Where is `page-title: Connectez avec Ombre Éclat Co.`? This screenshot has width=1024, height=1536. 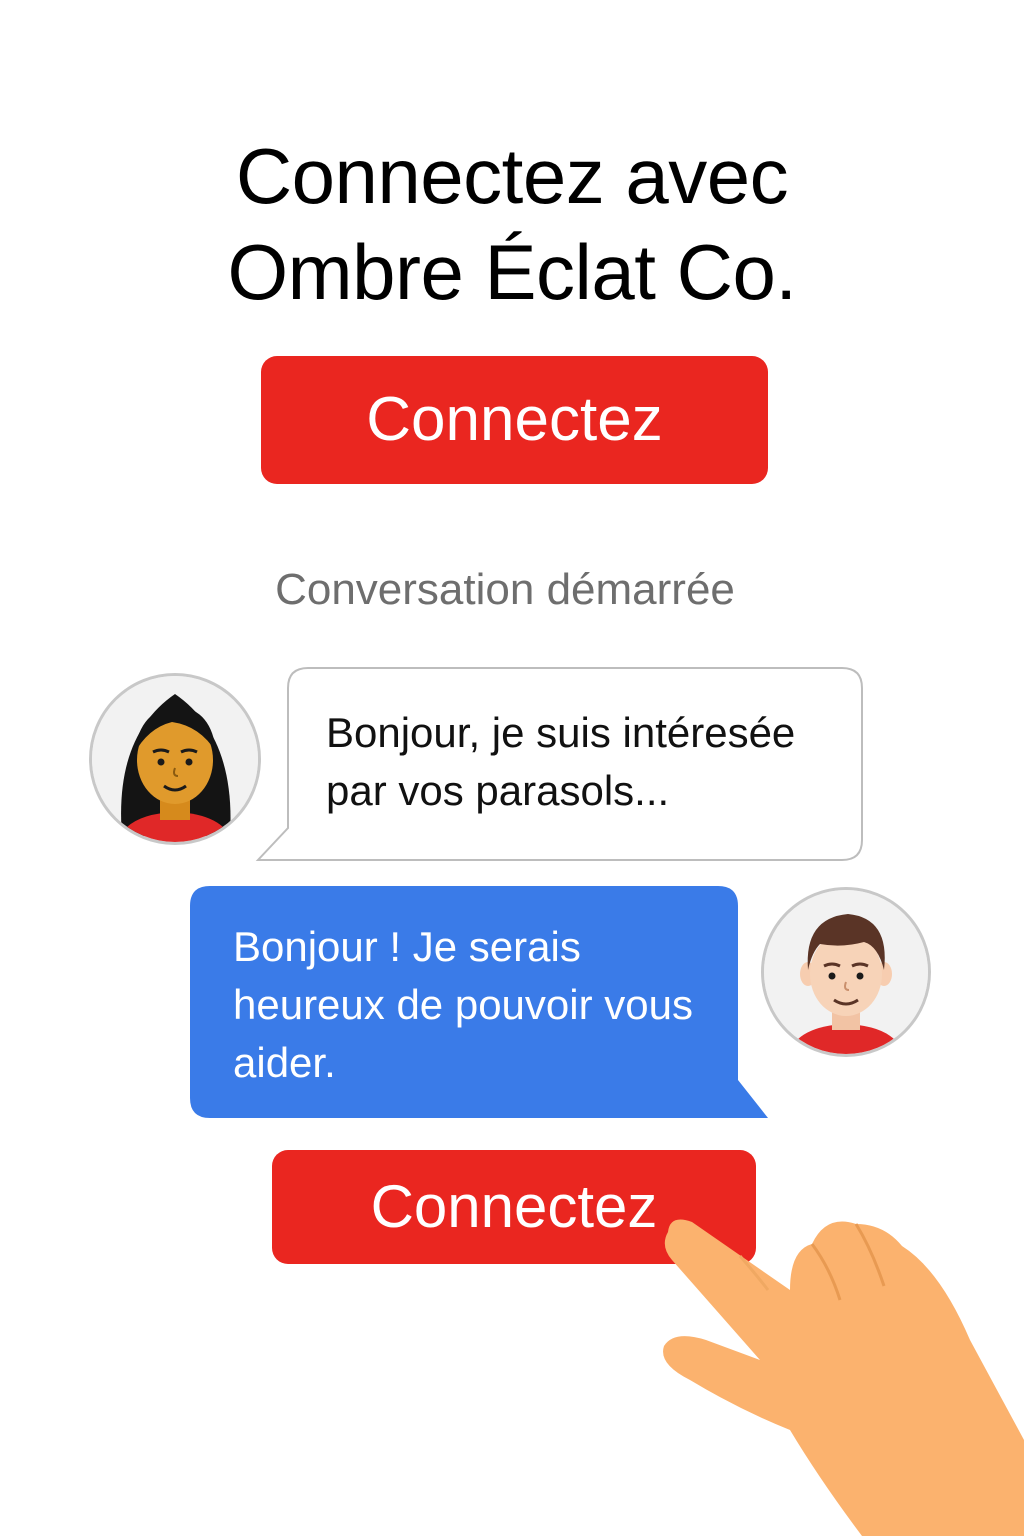 page-title: Connectez avec Ombre Éclat Co. is located at coordinates (512, 224).